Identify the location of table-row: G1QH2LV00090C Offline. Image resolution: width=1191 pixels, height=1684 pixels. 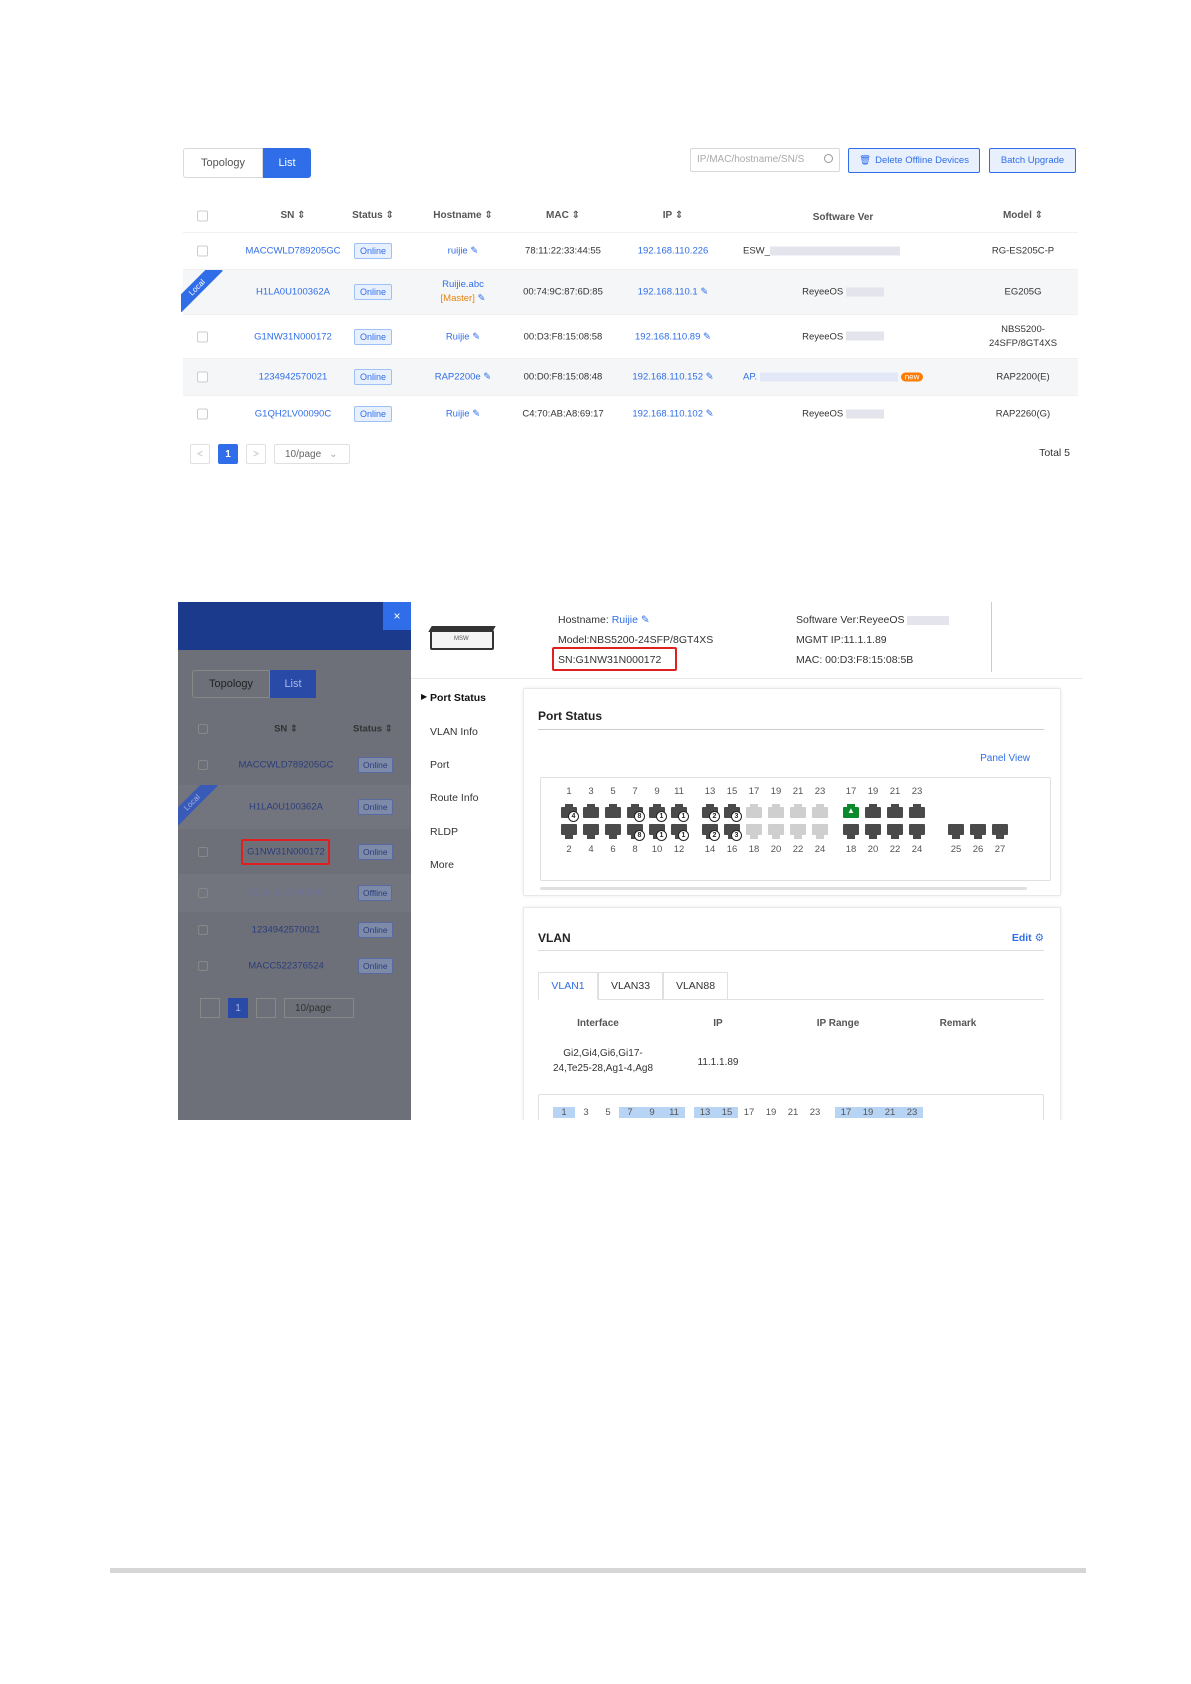
(294, 893).